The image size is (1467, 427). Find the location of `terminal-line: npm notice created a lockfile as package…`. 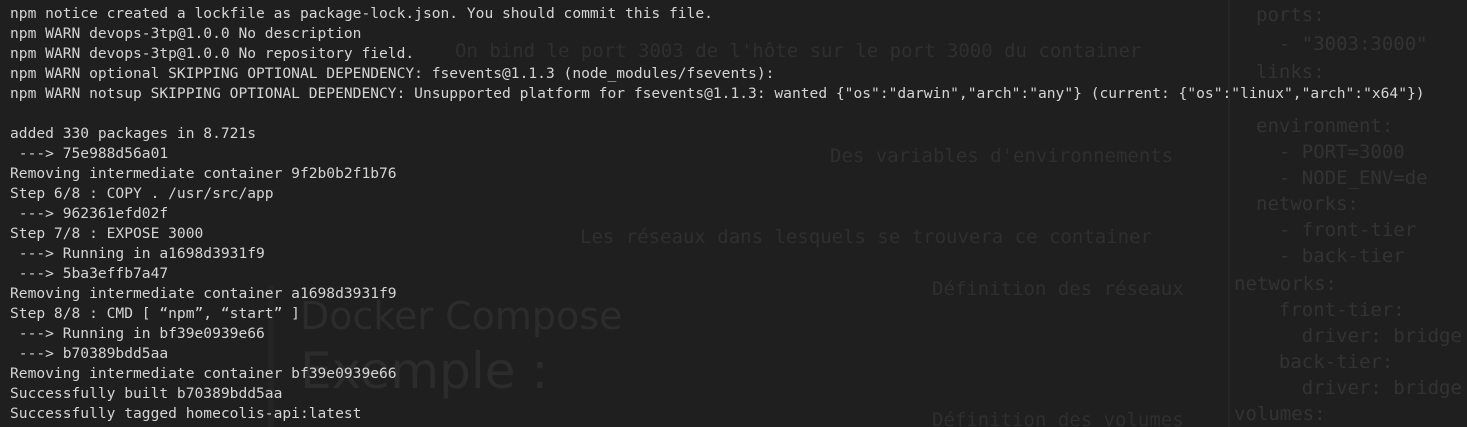

terminal-line: npm notice created a lockfile as package… is located at coordinates (361, 13).